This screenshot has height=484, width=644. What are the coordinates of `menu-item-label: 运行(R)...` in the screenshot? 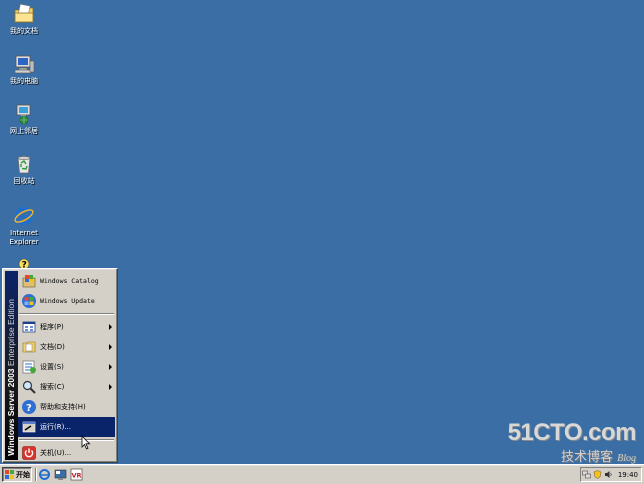 It's located at (56, 427).